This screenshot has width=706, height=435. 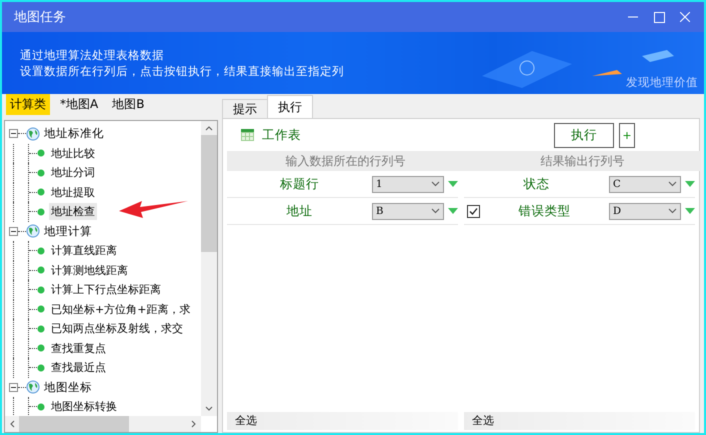 What do you see at coordinates (300, 211) in the screenshot?
I see `field-label: 地址` at bounding box center [300, 211].